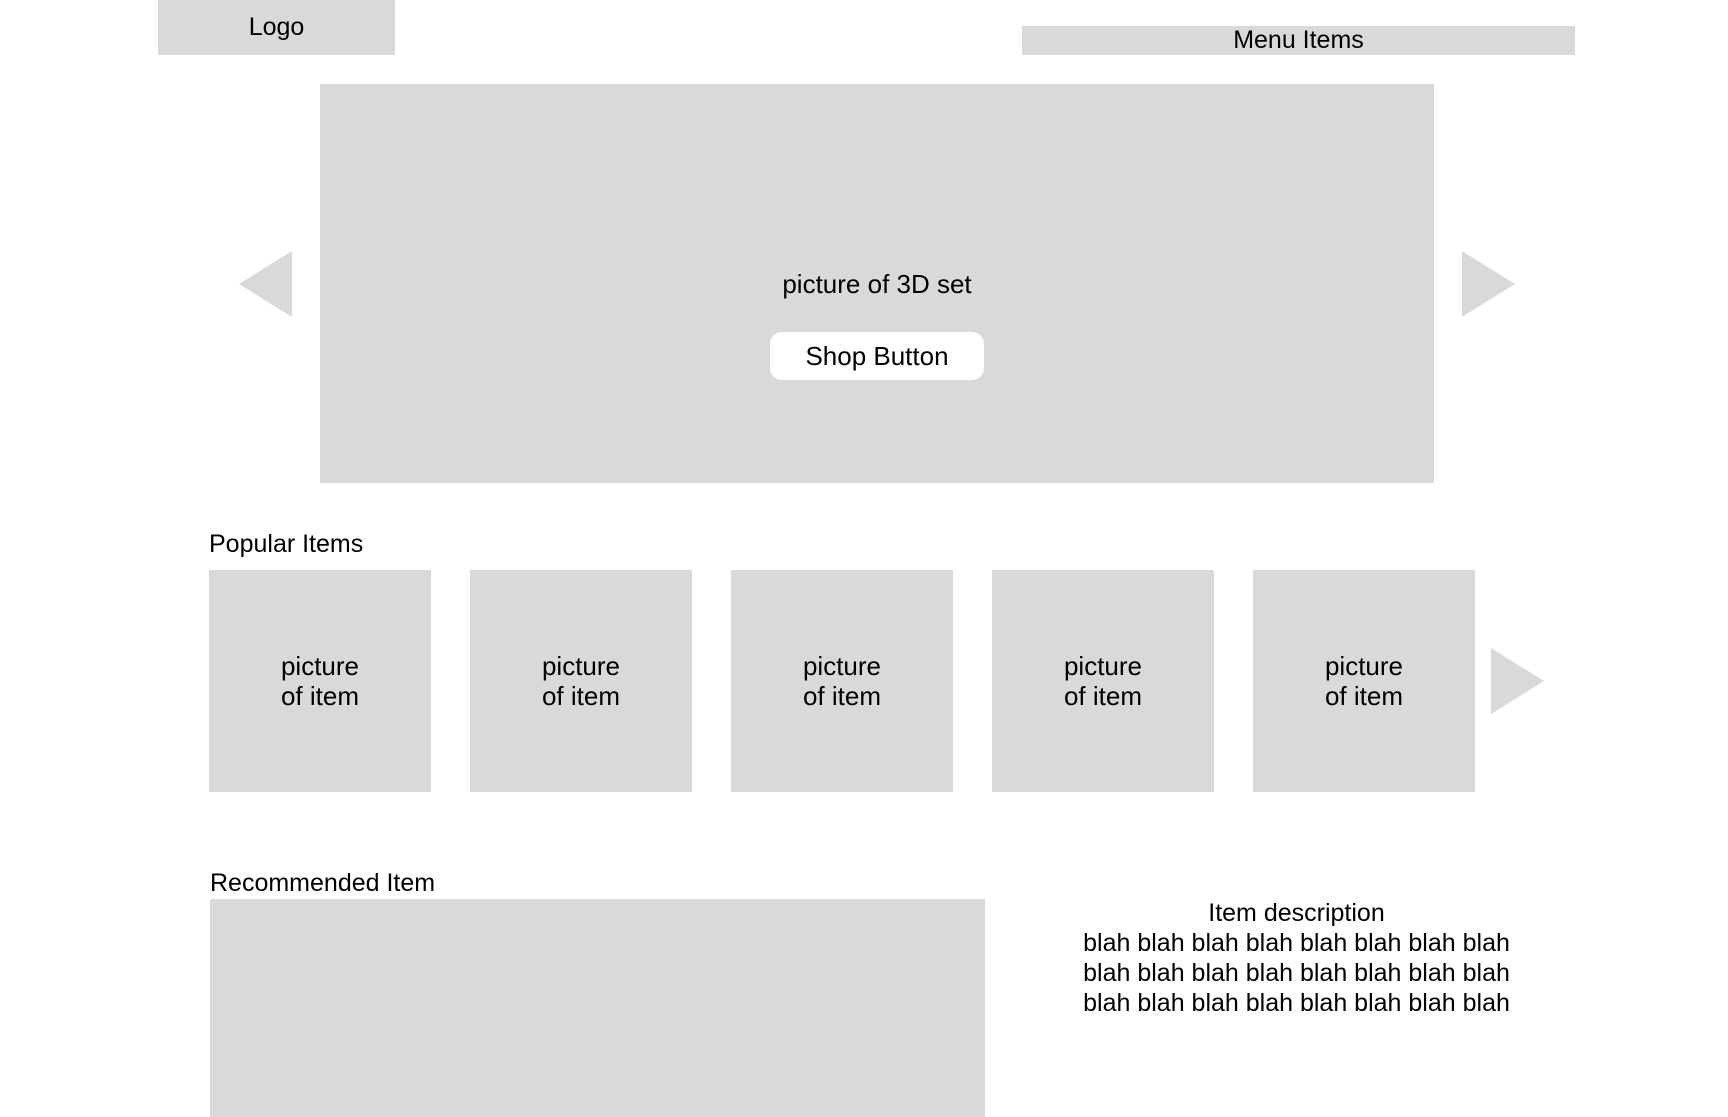  Describe the element at coordinates (1488, 284) in the screenshot. I see `hero-next-arrow-icon` at that location.